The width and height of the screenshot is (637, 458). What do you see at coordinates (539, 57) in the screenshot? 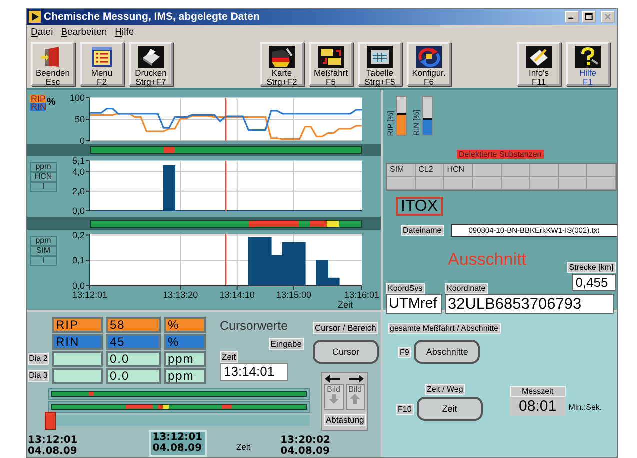
I see `pen-icon` at bounding box center [539, 57].